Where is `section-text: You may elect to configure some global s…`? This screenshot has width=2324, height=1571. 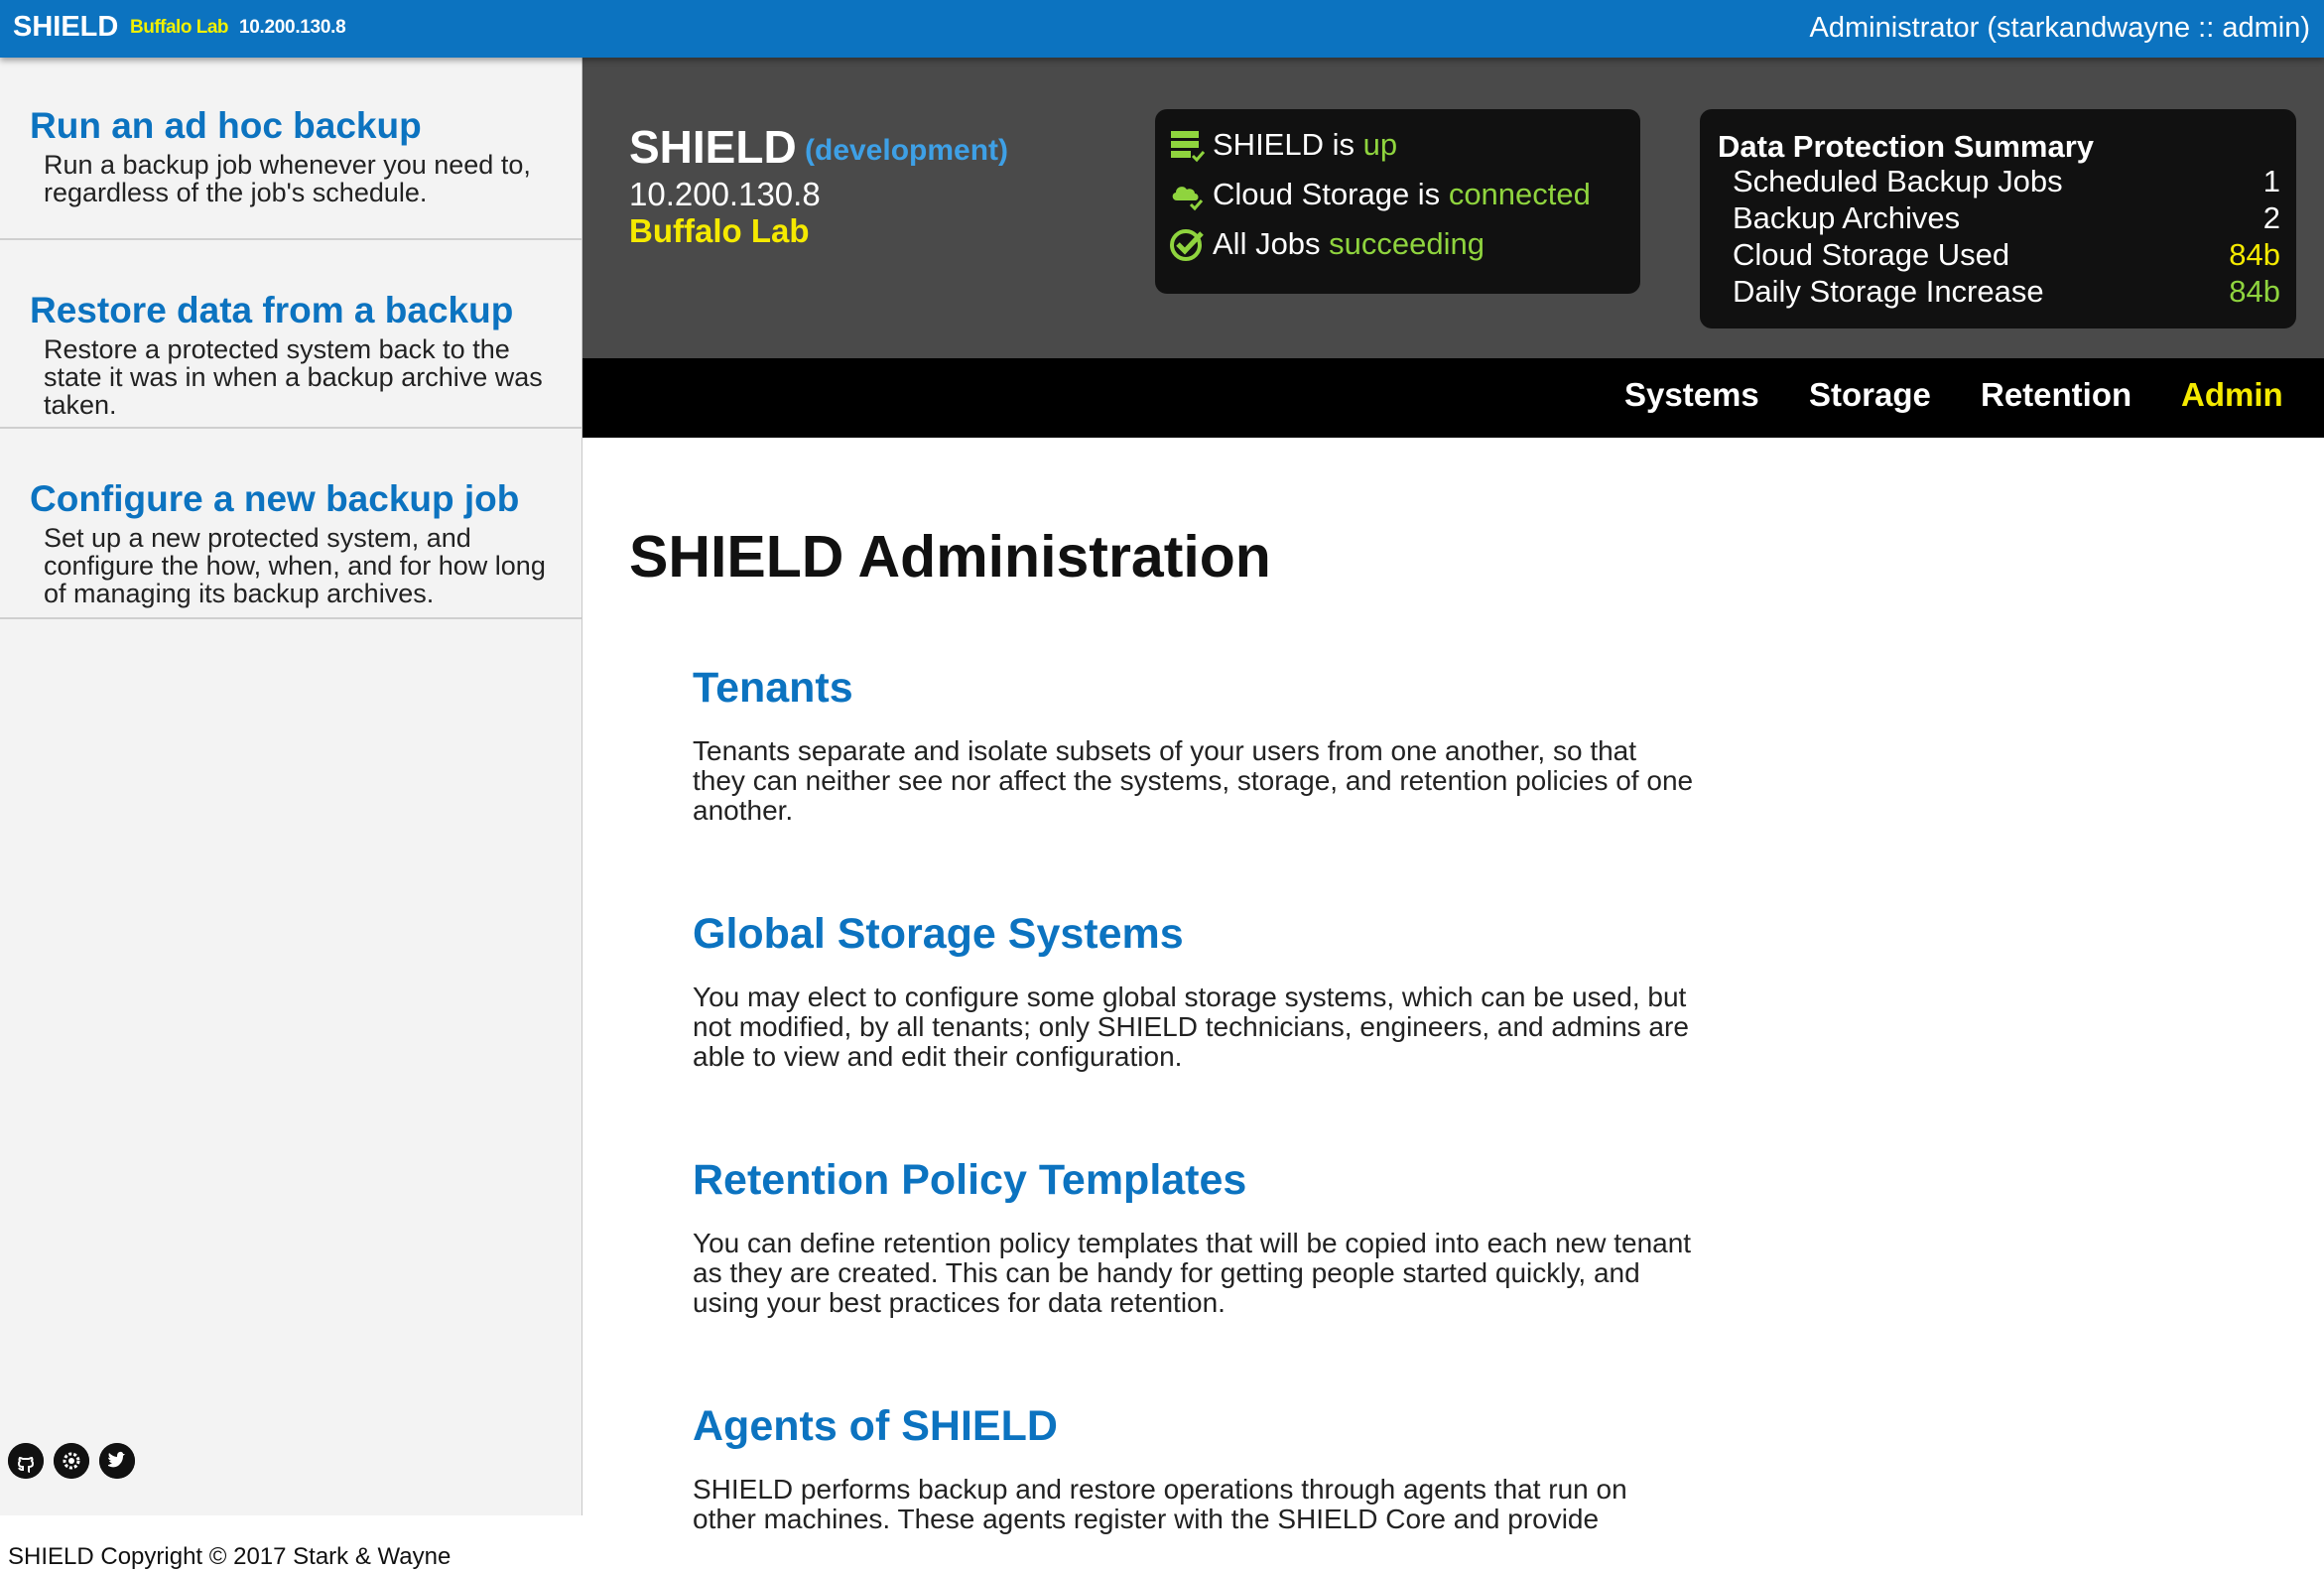
section-text: You may elect to configure some global s… is located at coordinates (1191, 1027).